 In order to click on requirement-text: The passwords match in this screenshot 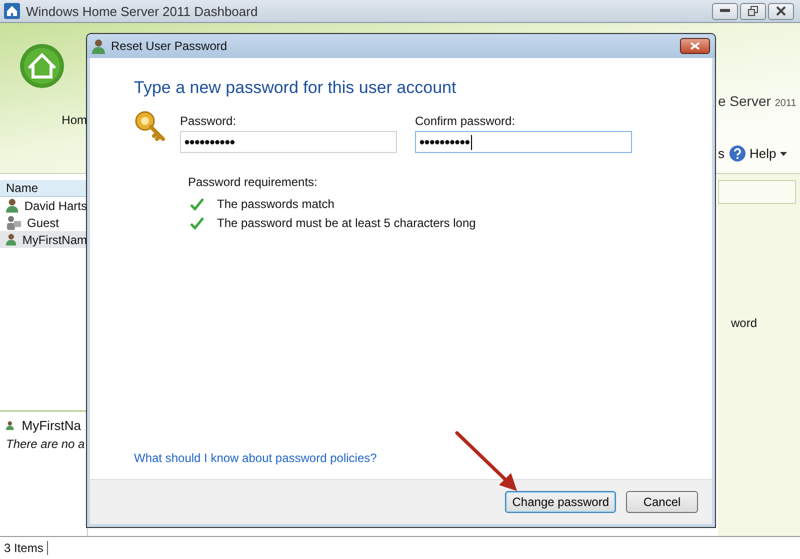, I will do `click(275, 204)`.